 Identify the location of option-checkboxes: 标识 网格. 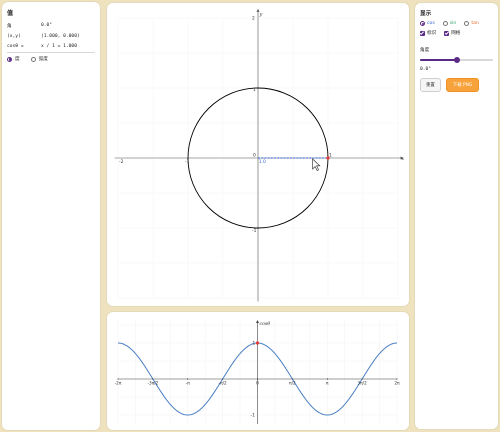
(456, 33).